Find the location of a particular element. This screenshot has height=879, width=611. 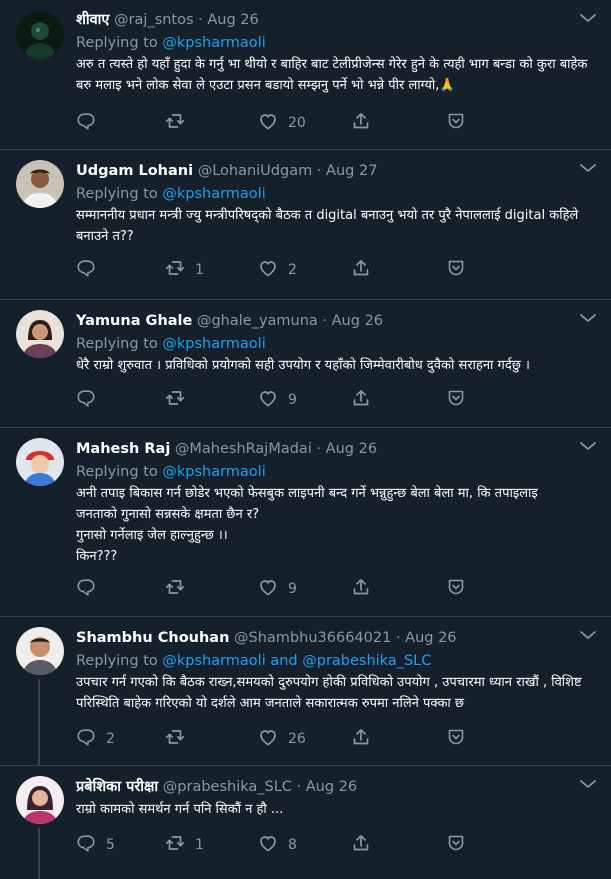

tweet-header: शीवाए @raj_sntos · Aug 26 is located at coordinates (334, 20).